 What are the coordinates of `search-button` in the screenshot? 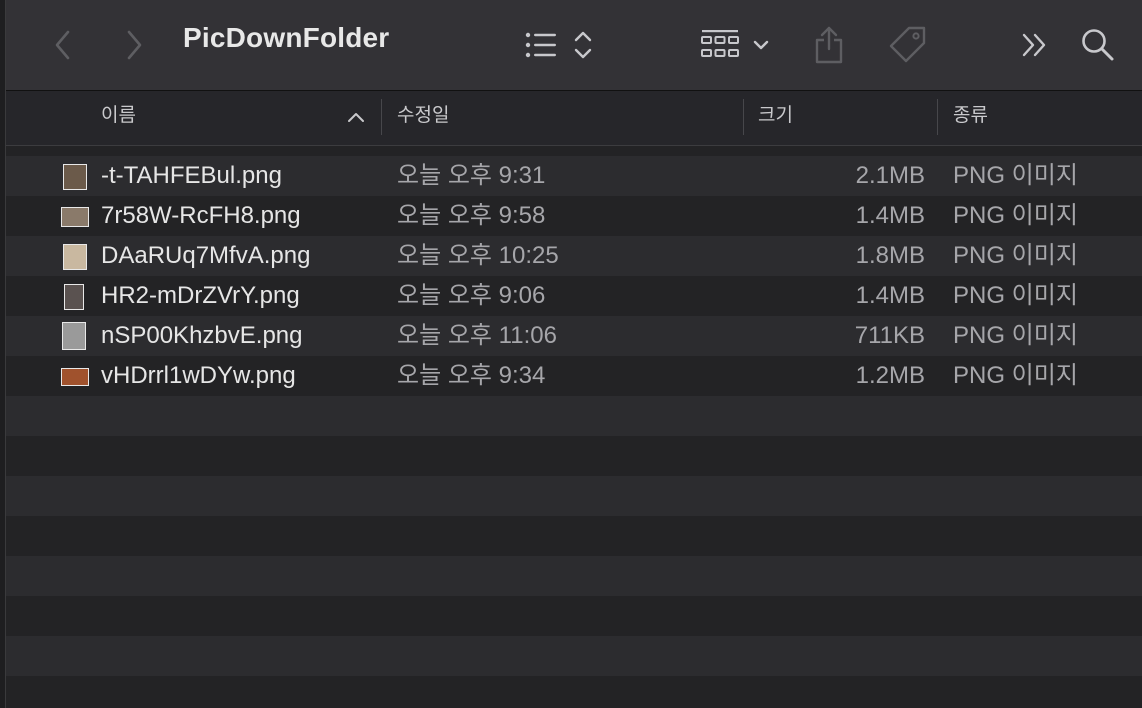 It's located at (1098, 45).